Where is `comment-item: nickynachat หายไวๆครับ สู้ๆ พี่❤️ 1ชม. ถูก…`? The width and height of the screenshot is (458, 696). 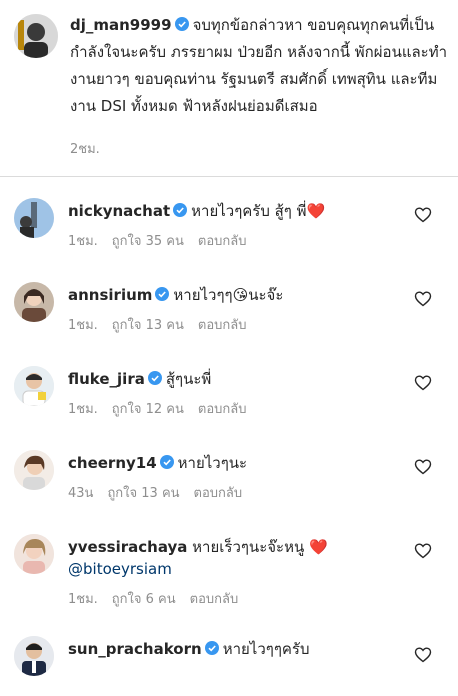
comment-item: nickynachat หายไวๆครับ สู้ๆ พี่❤️ 1ชม. ถูก… is located at coordinates (229, 230).